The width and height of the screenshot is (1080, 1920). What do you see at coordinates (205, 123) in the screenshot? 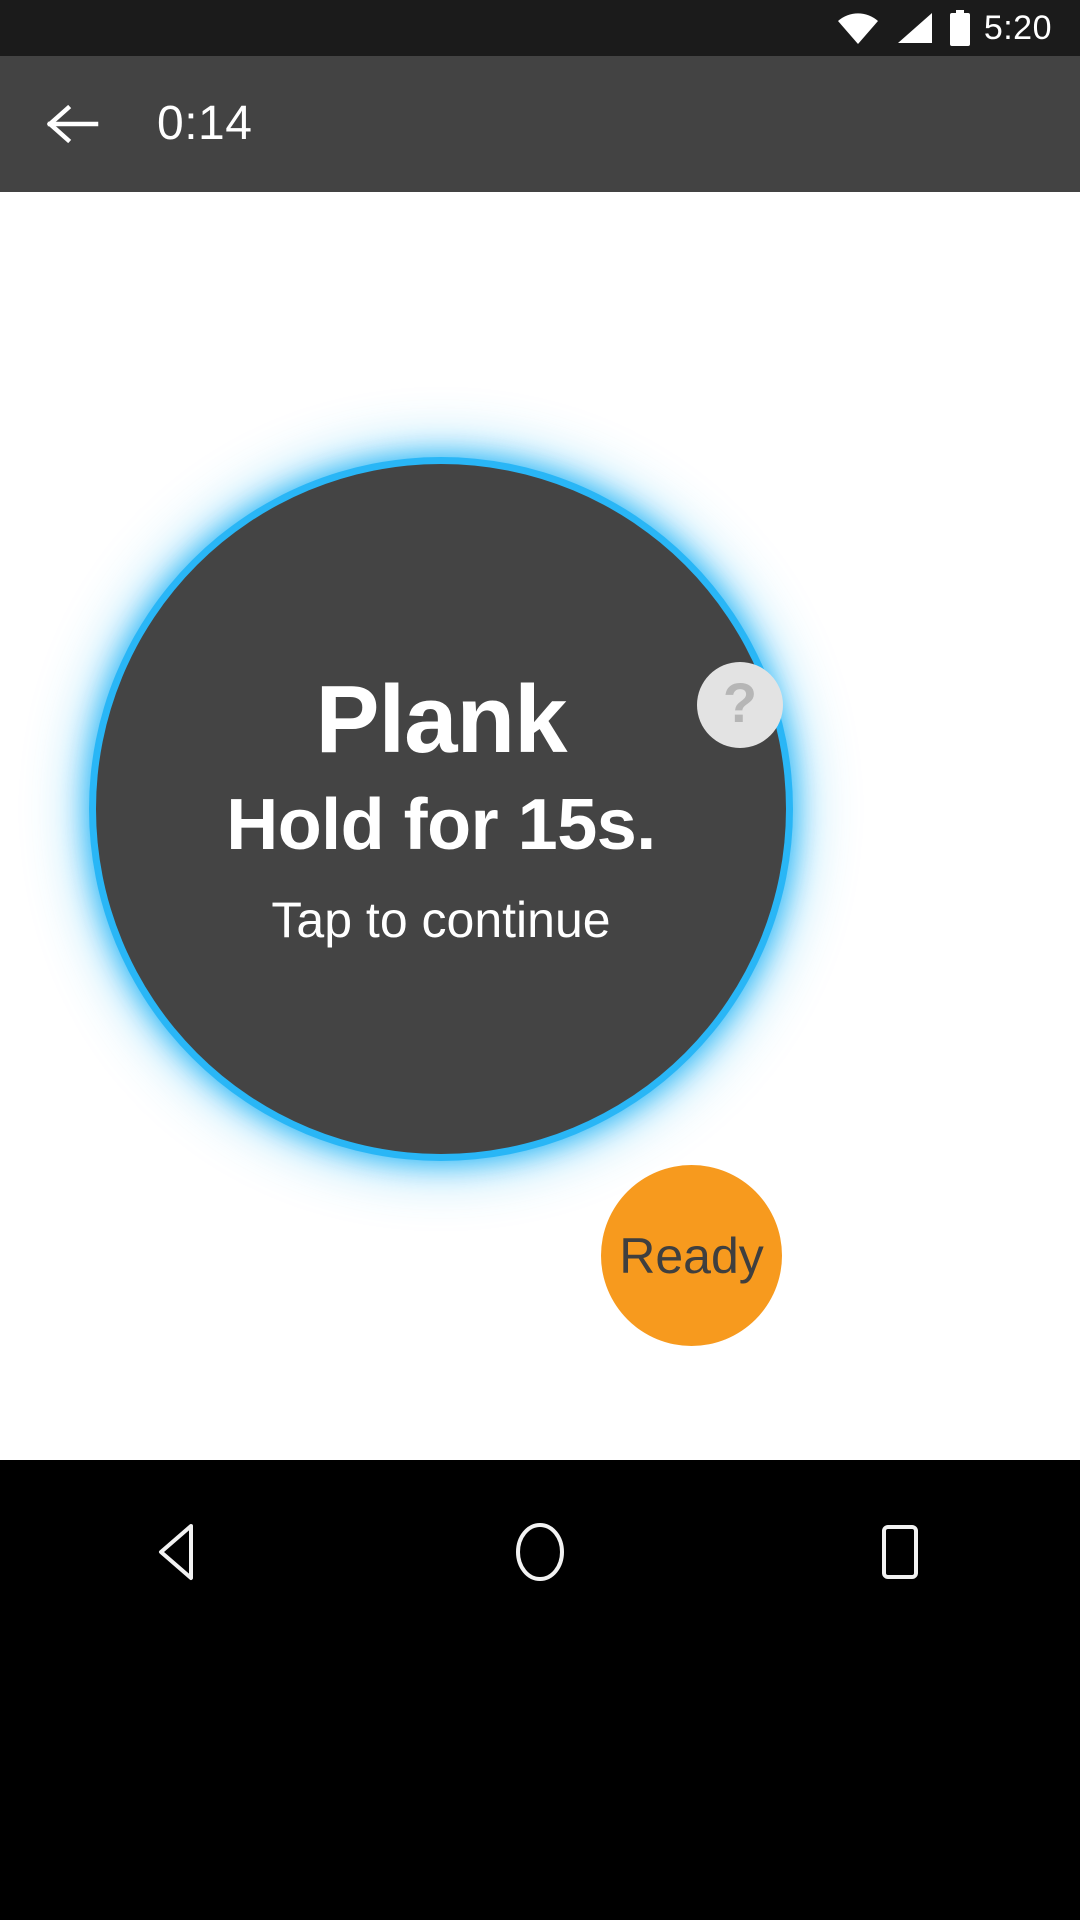
I see `workout-timer: 0:14` at bounding box center [205, 123].